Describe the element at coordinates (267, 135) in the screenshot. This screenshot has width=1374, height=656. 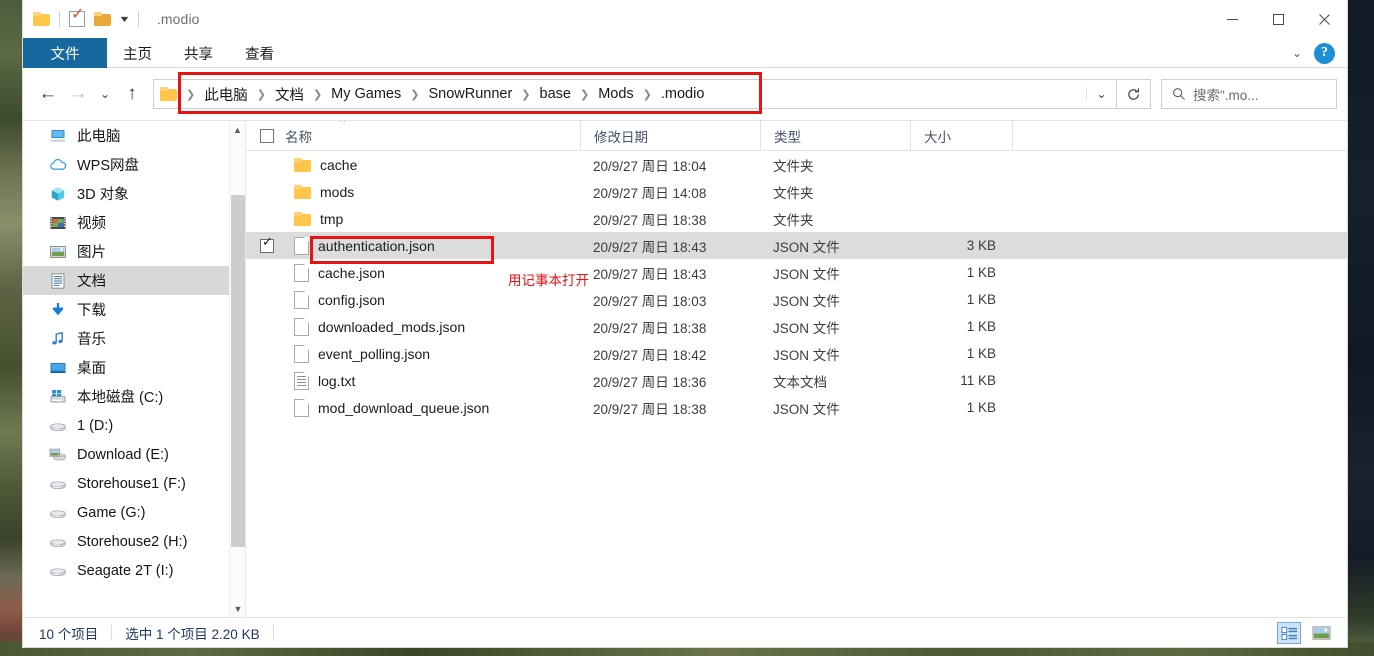
I see `select-all-checkbox` at that location.